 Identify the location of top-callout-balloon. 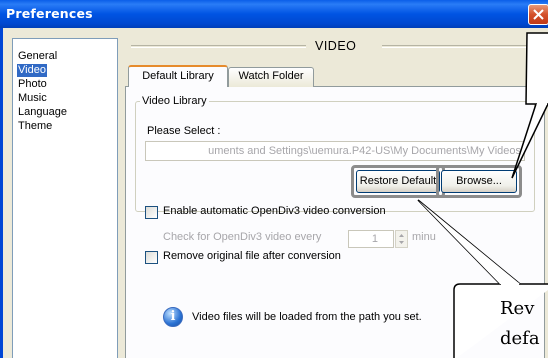
(536, 68).